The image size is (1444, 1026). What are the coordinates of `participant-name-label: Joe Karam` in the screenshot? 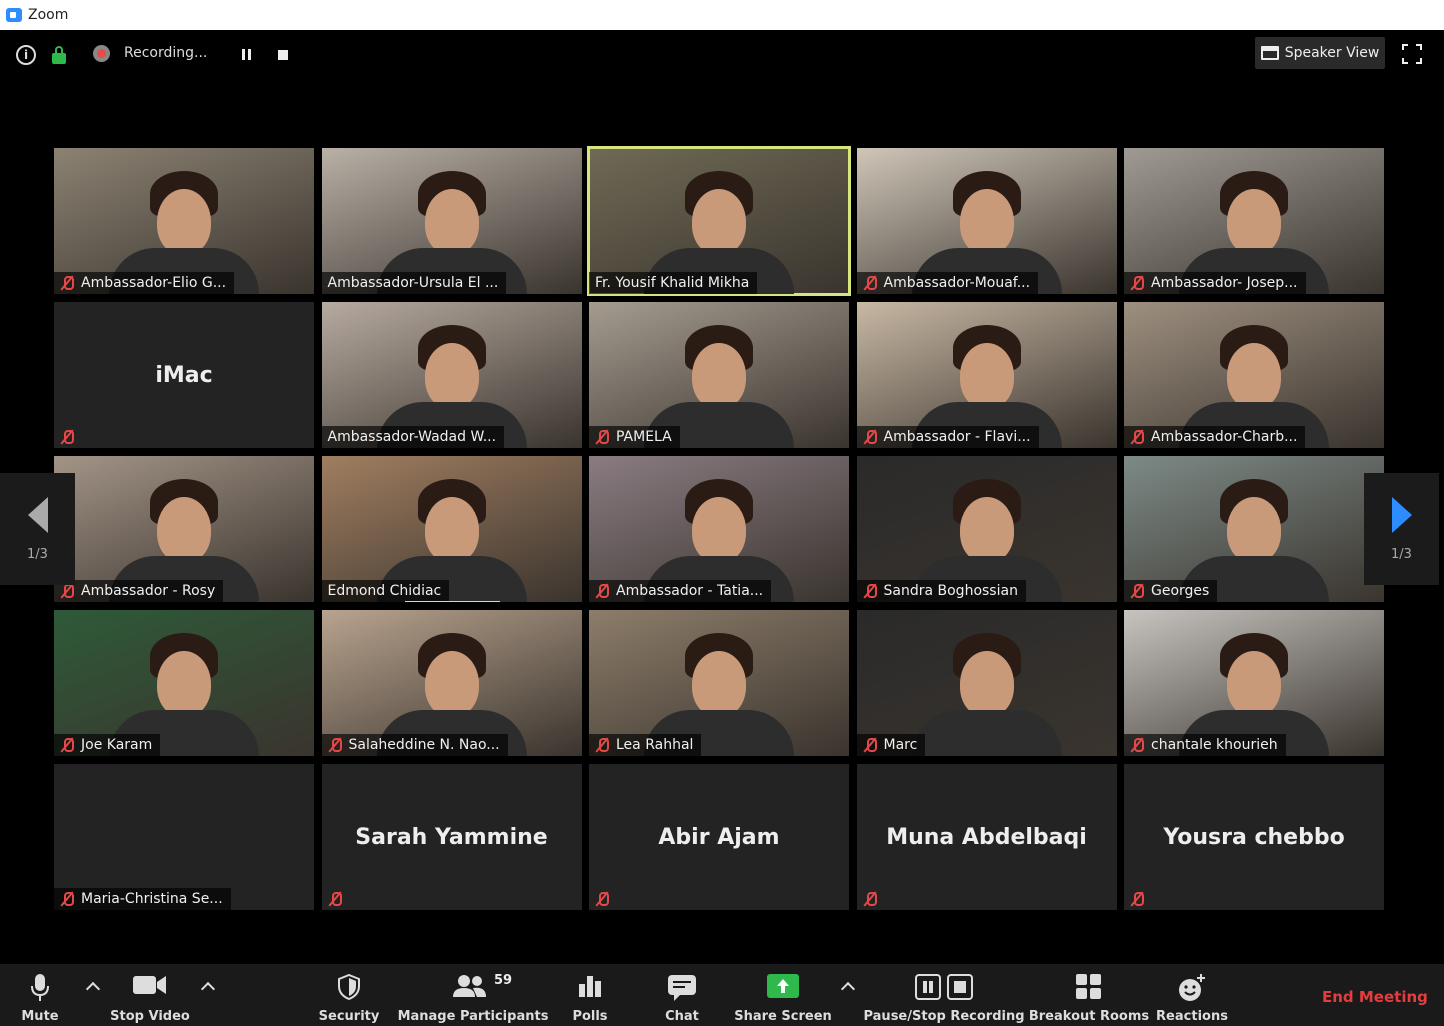 It's located at (107, 745).